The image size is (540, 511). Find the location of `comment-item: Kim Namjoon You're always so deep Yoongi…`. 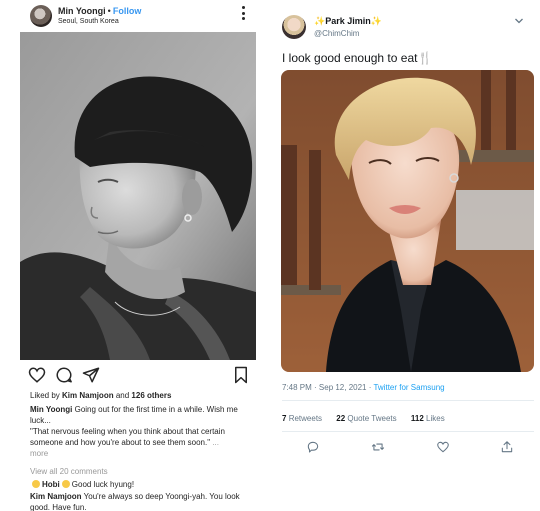

comment-item: Kim Namjoon You're always so deep Yoongi… is located at coordinates (141, 501).